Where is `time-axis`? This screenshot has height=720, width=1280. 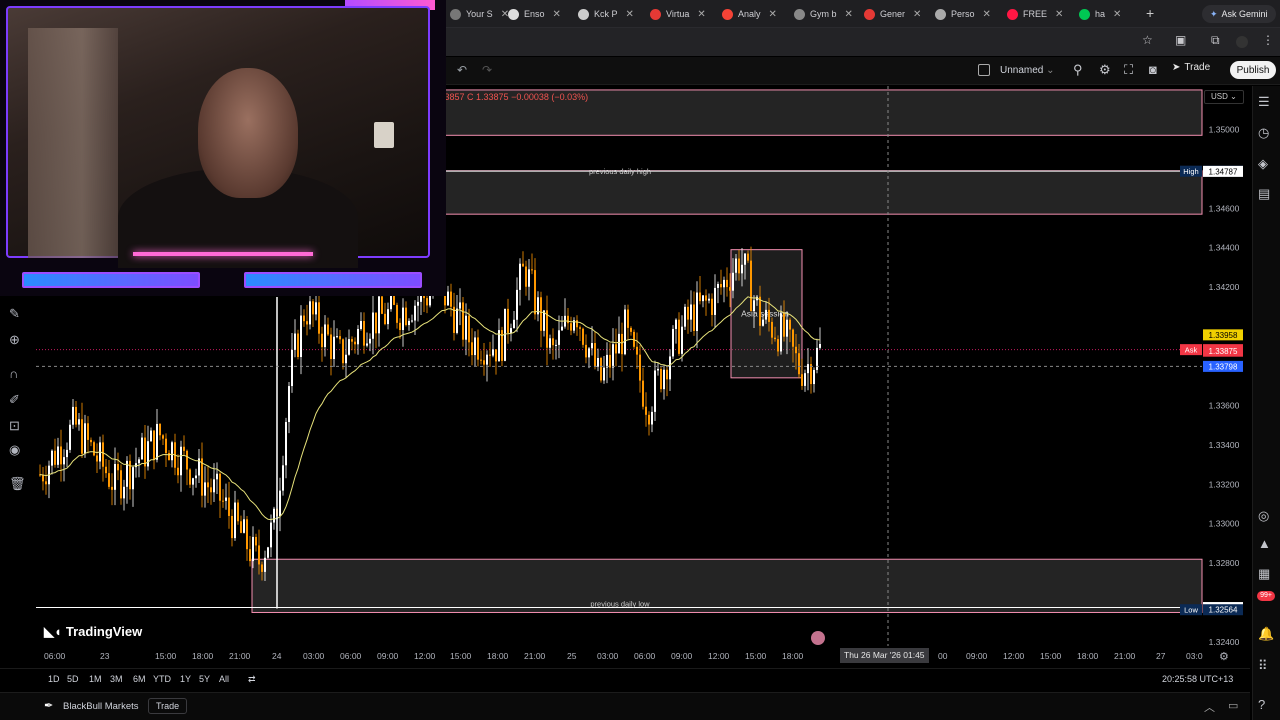
time-axis is located at coordinates (625, 656).